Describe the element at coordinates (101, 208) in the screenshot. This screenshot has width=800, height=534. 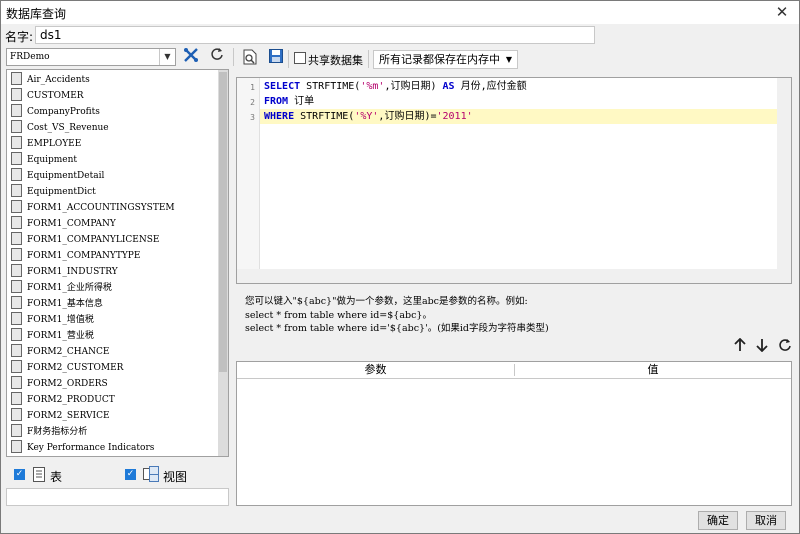
I see `table-name: FORM1_ACCOUNTINGSYSTEM` at that location.